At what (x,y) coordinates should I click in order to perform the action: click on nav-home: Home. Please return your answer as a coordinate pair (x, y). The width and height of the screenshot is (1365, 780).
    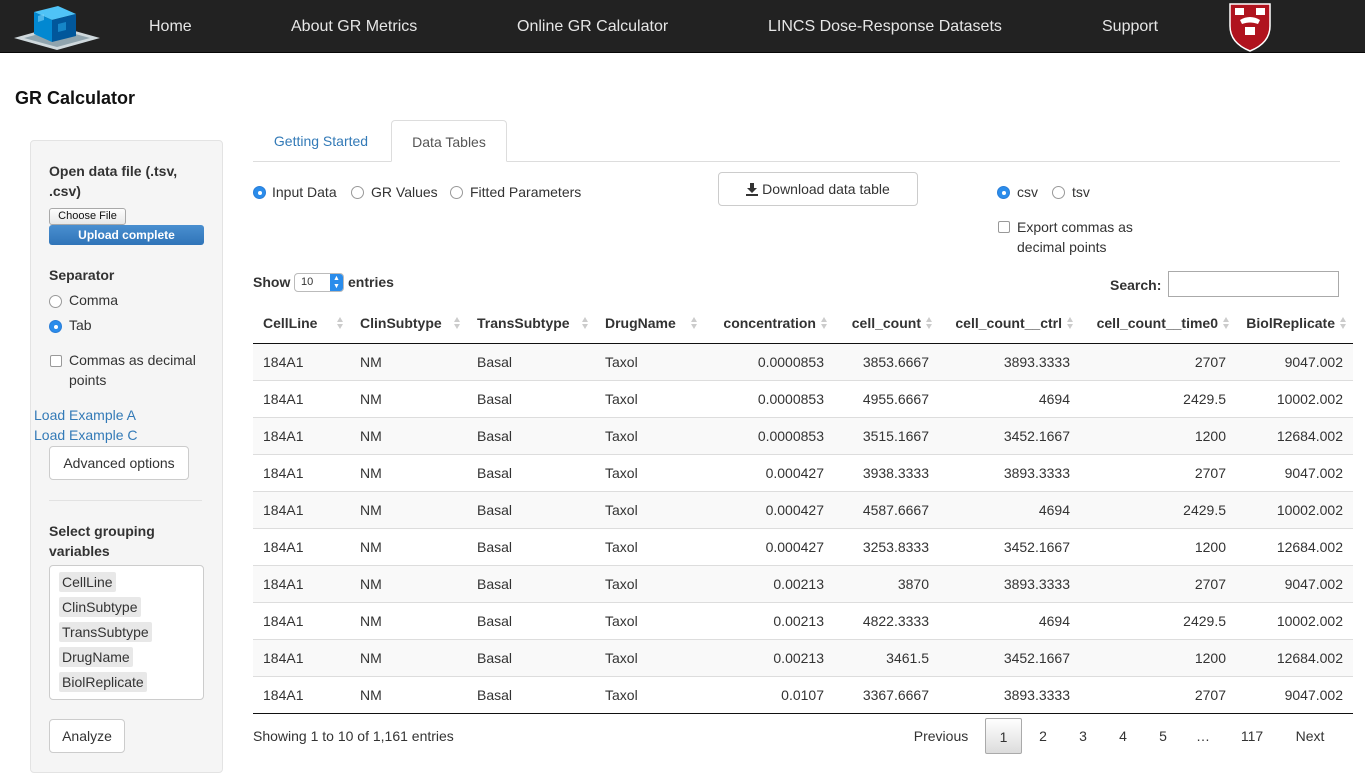
    Looking at the image, I should click on (170, 26).